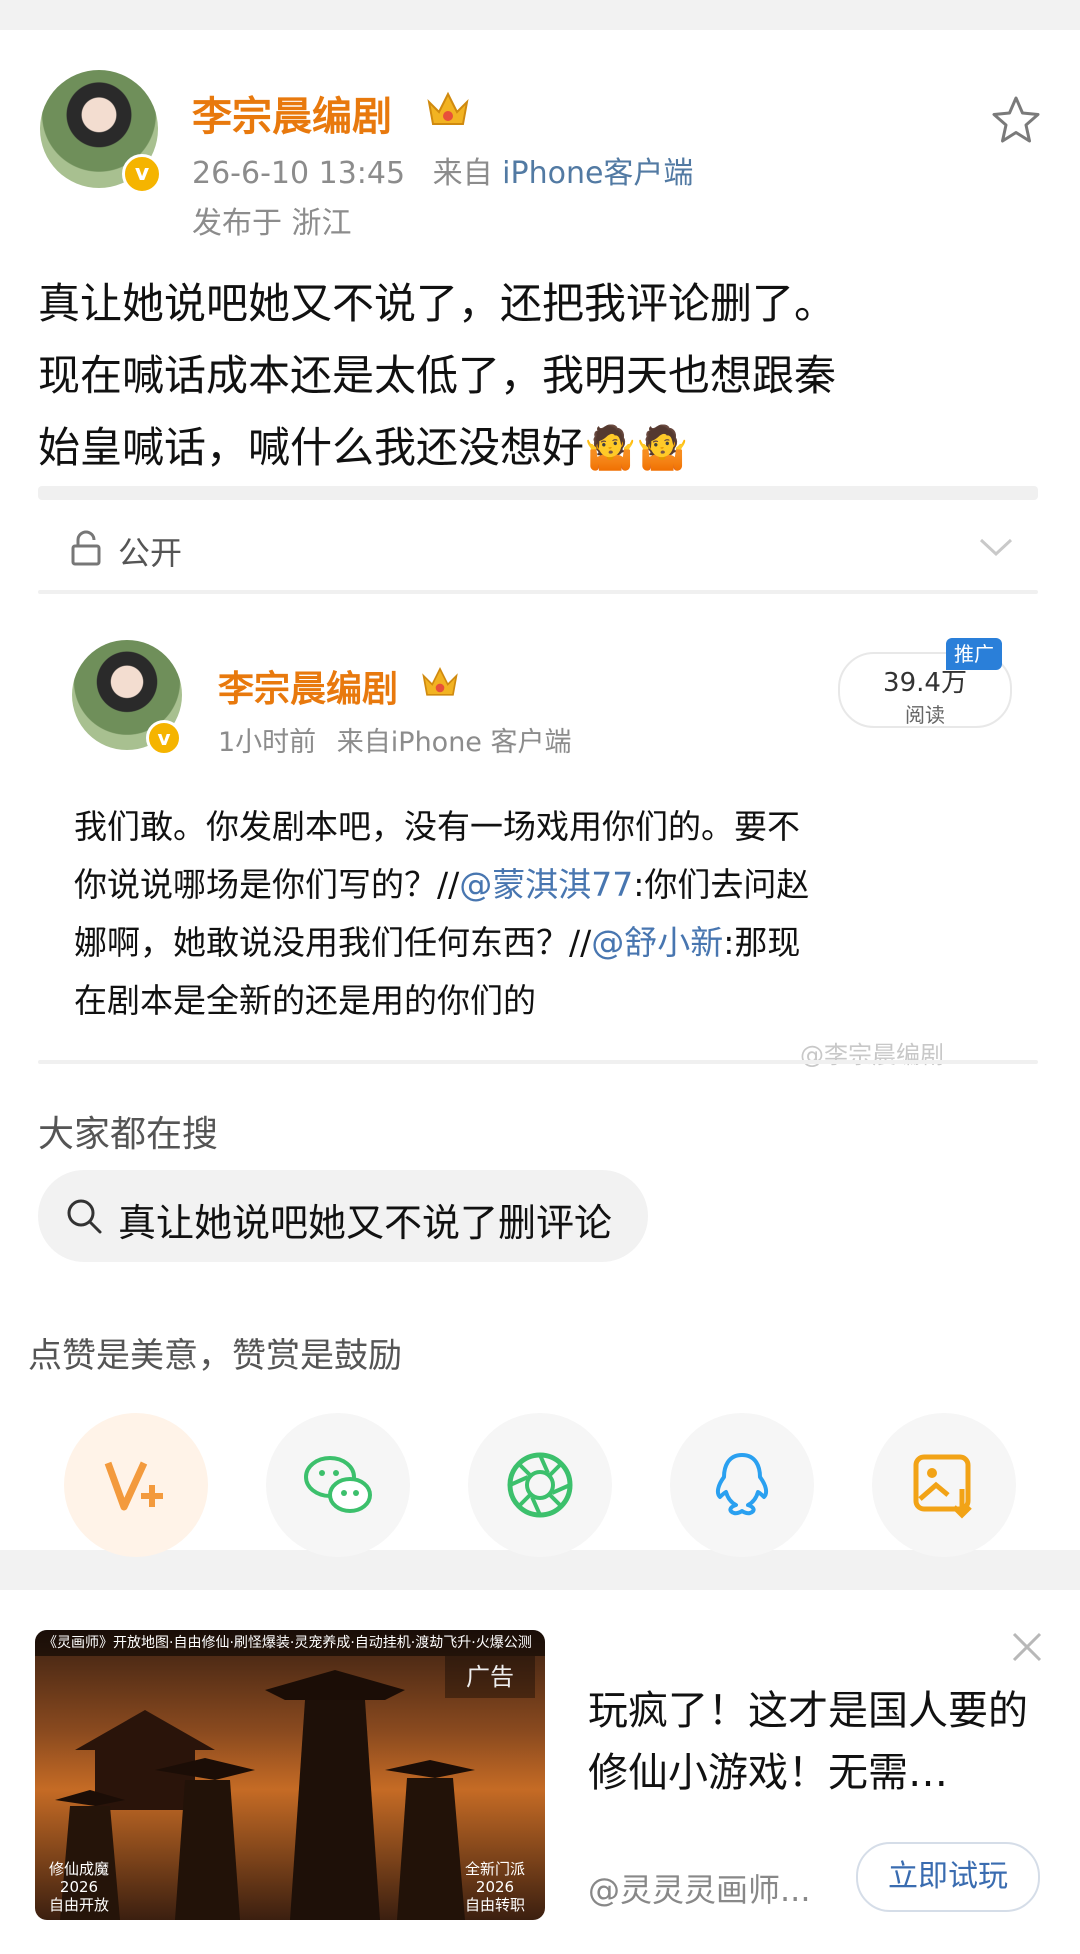 This screenshot has width=1080, height=1954. I want to click on post-location: 发布于 浙江, so click(272, 223).